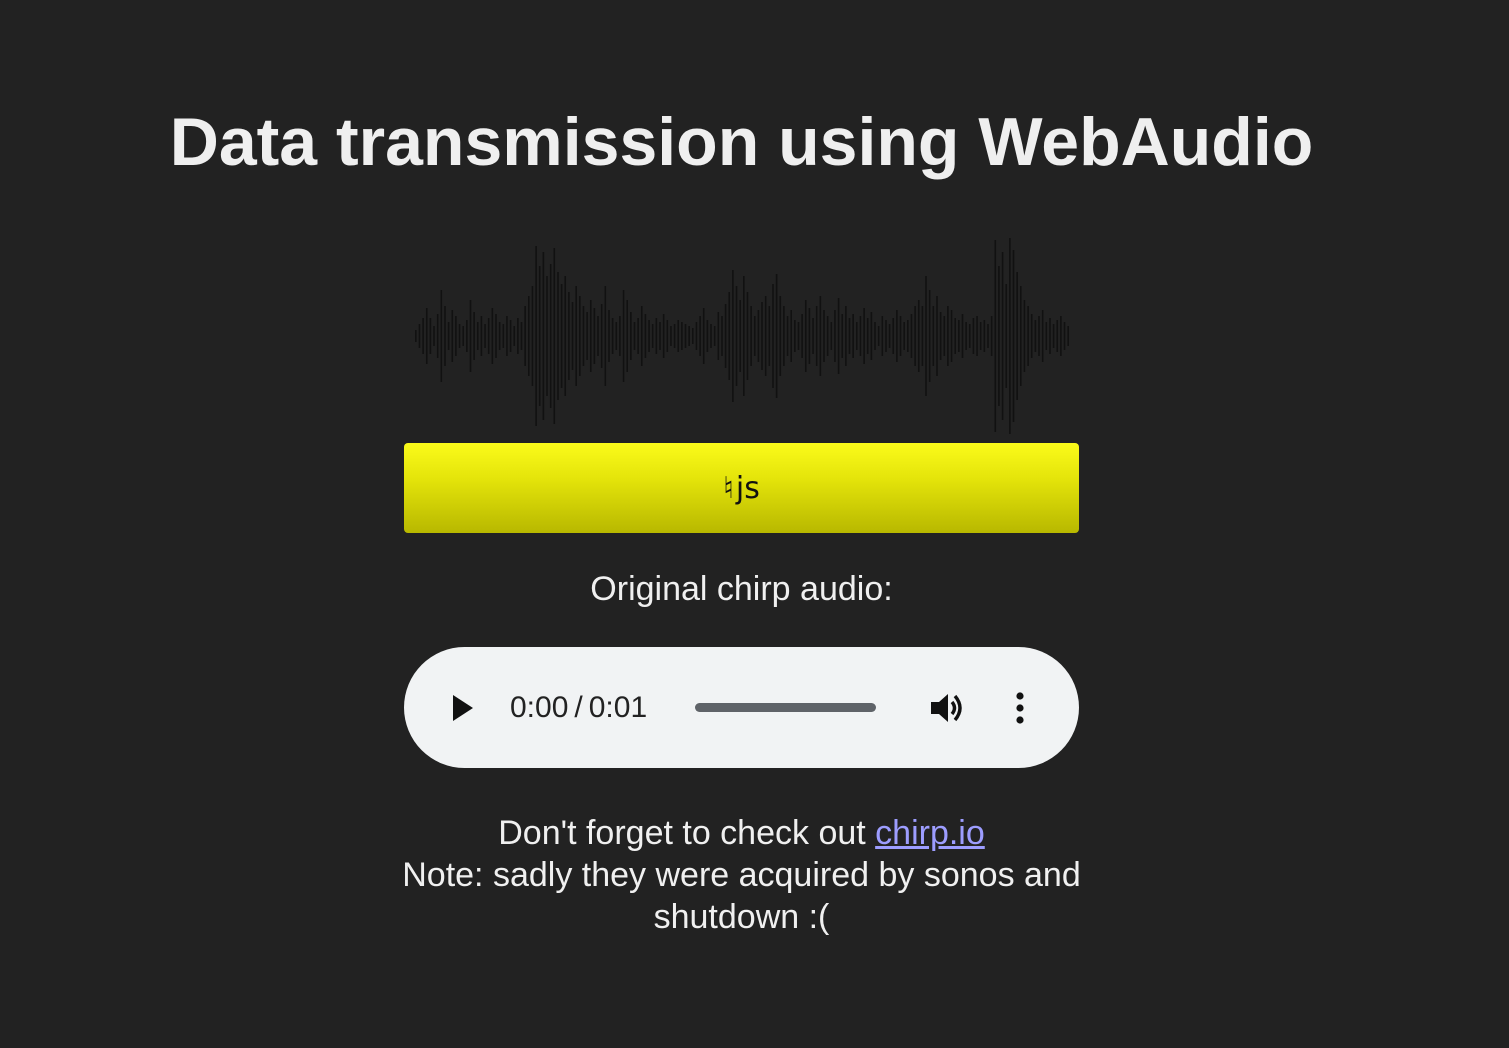  What do you see at coordinates (742, 336) in the screenshot?
I see `waveform-visualization` at bounding box center [742, 336].